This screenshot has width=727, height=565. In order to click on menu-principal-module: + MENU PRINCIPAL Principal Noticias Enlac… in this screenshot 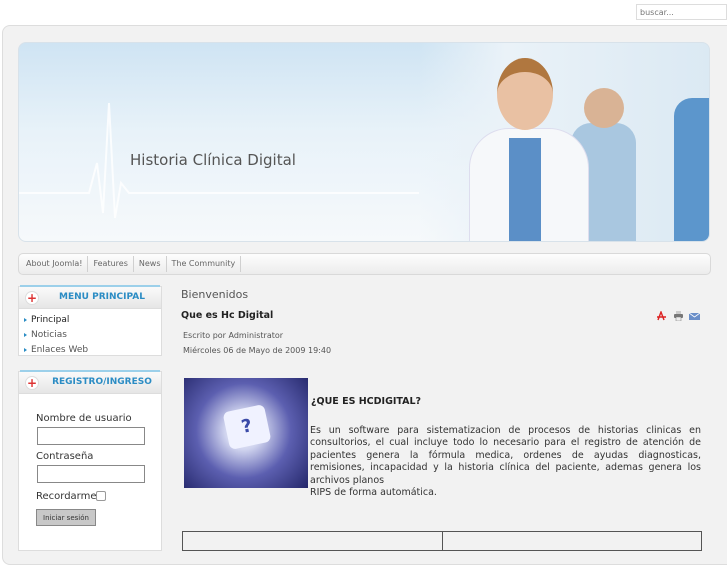, I will do `click(90, 321)`.